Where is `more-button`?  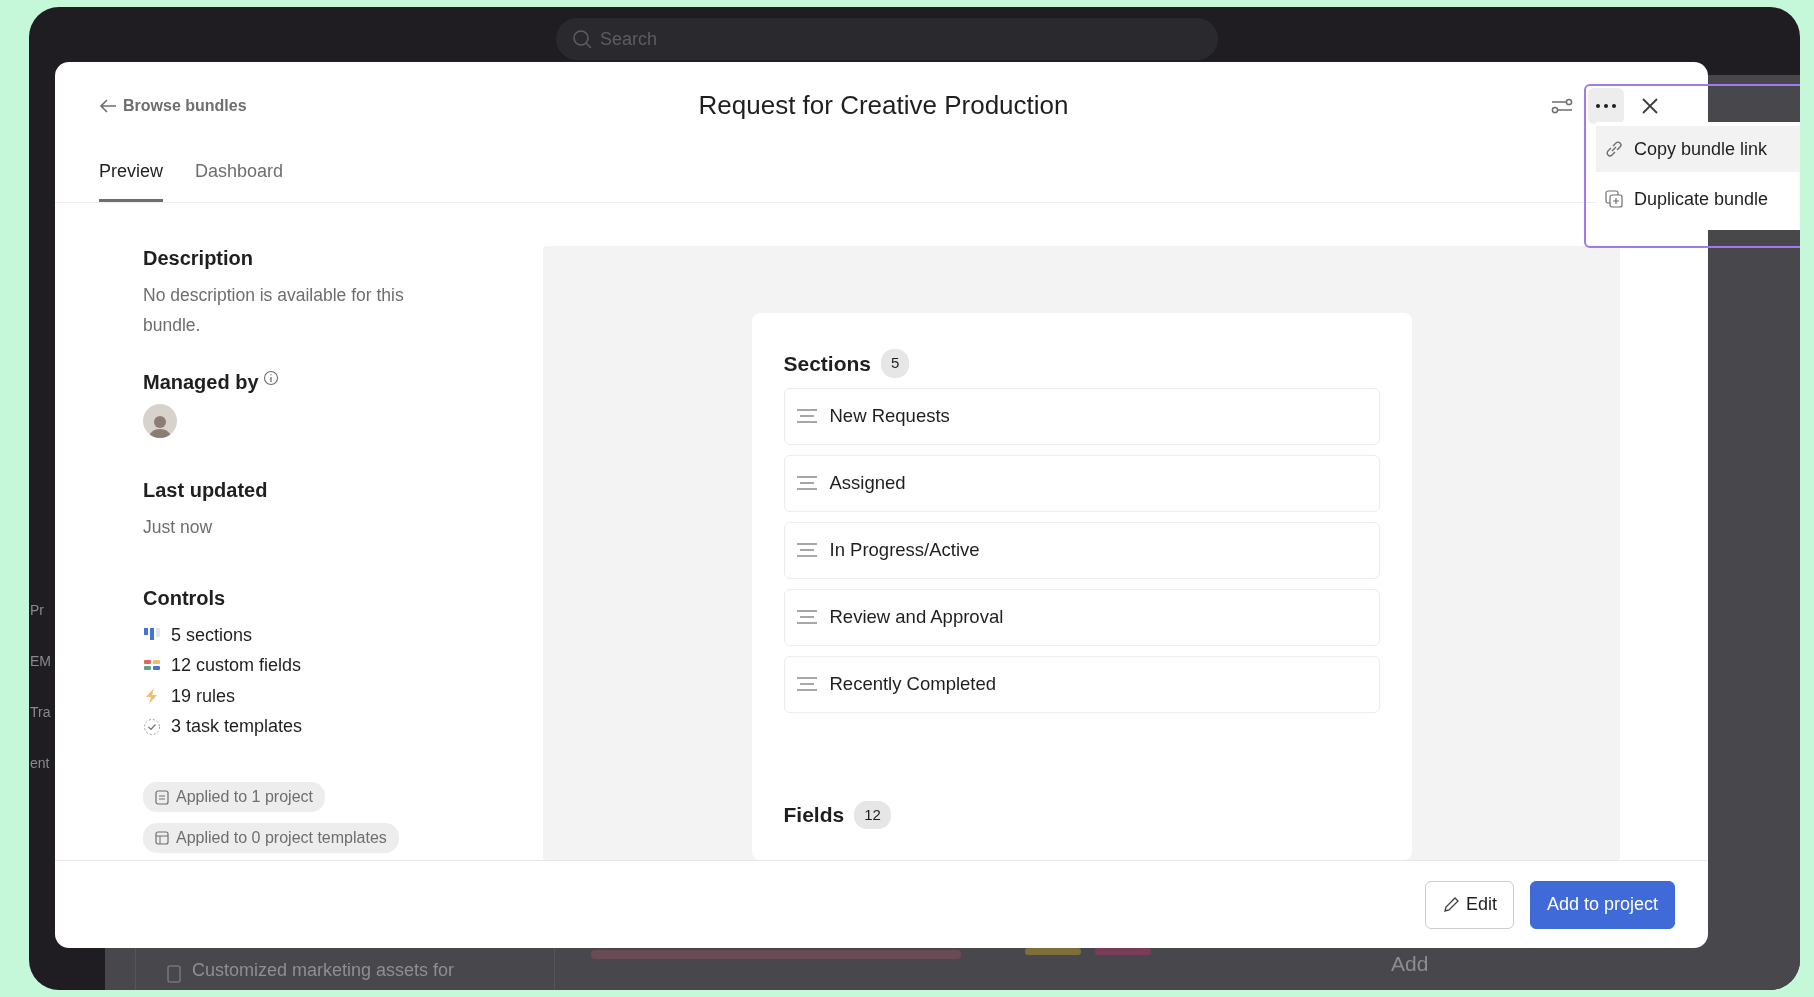 more-button is located at coordinates (1606, 106).